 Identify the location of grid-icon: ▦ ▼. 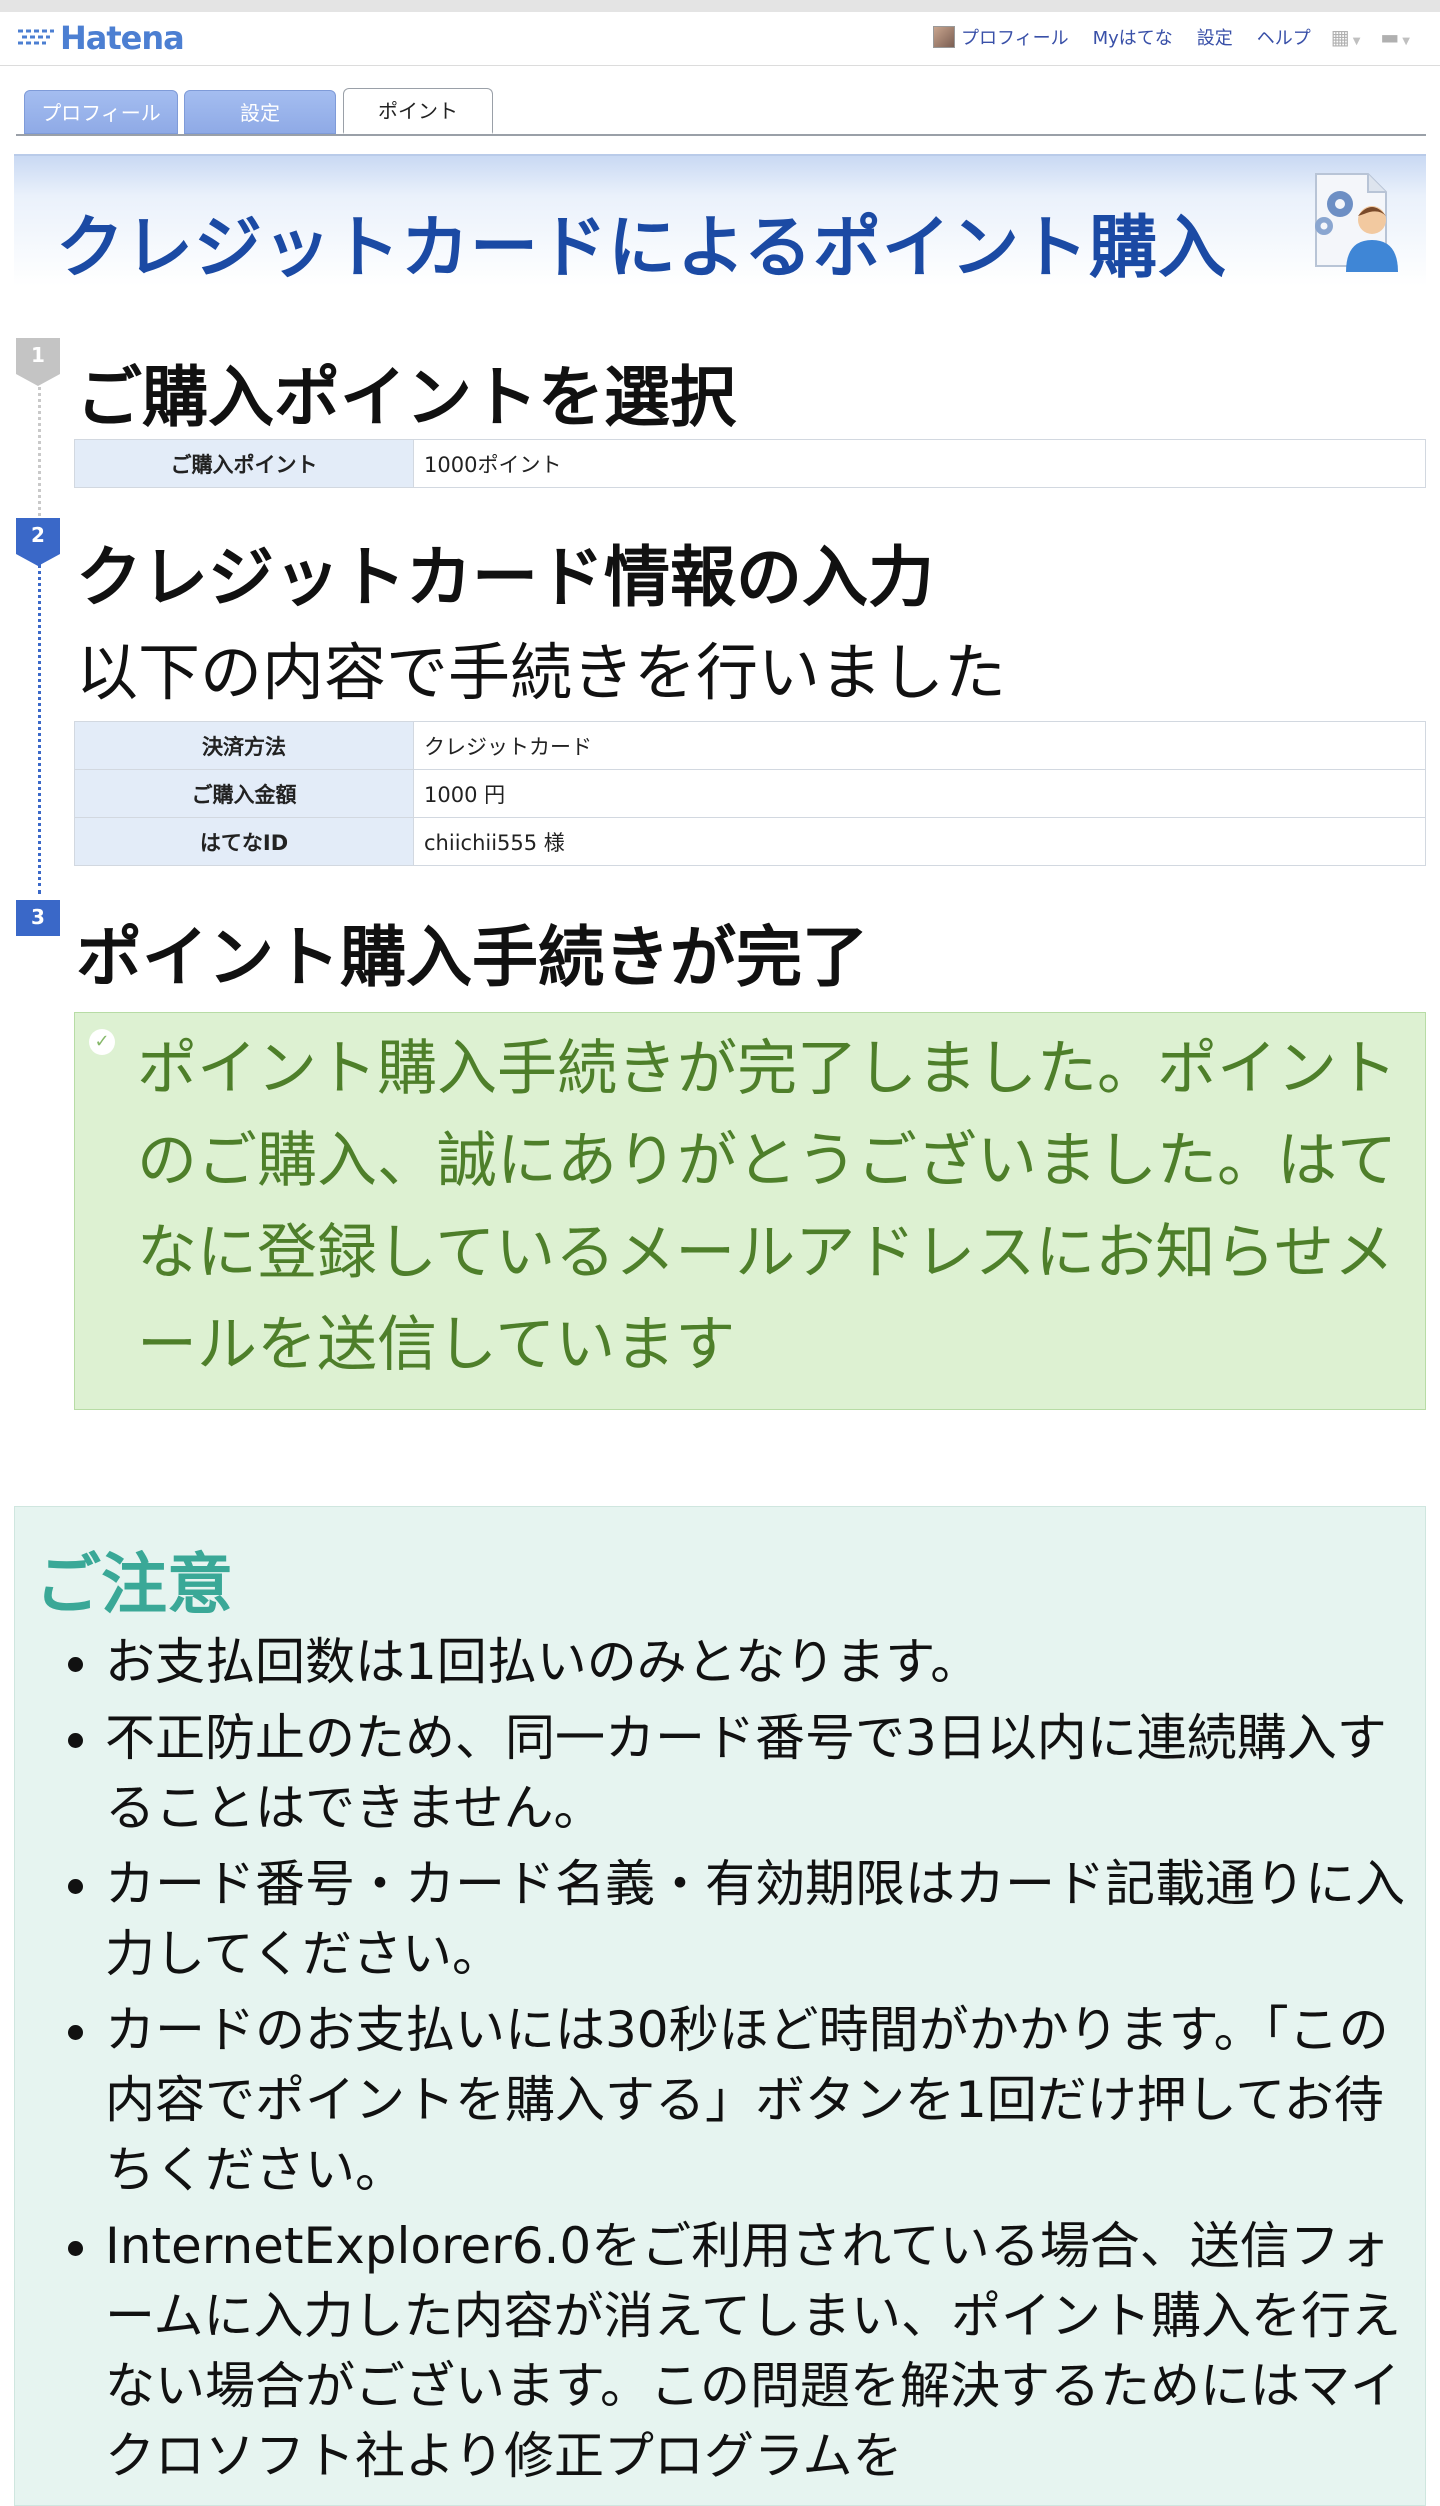
(1346, 37).